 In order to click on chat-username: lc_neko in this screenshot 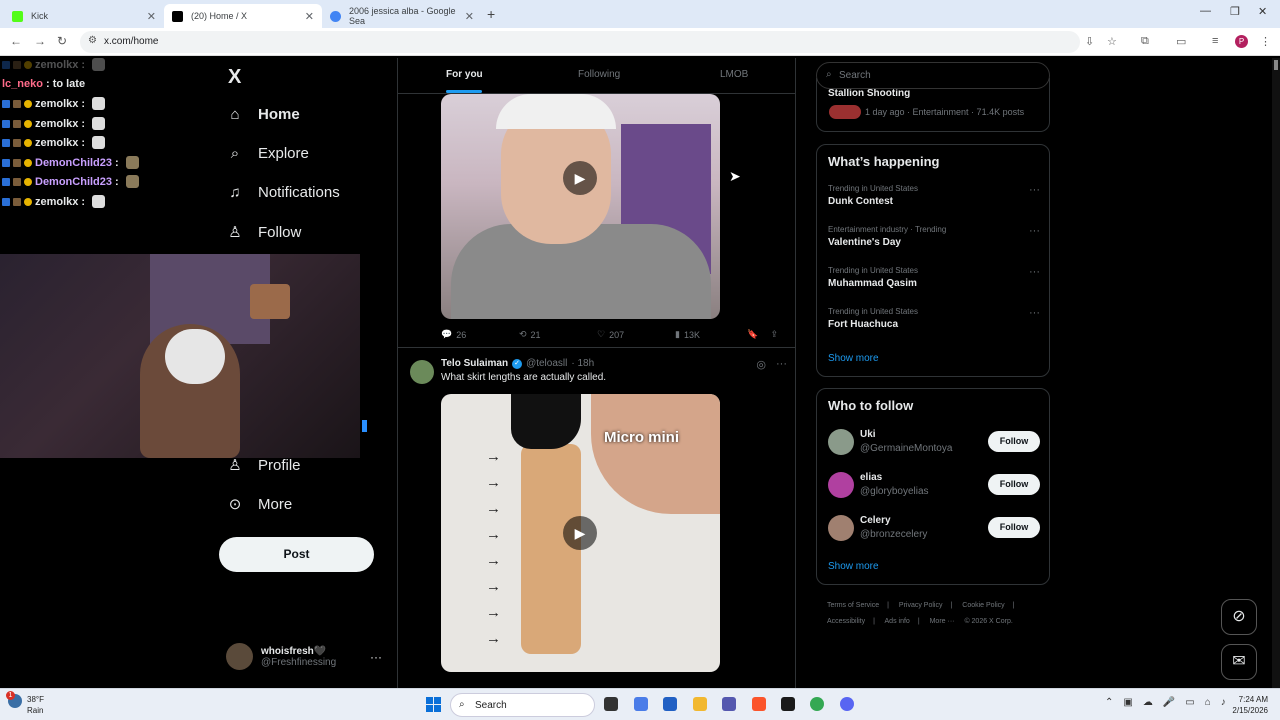, I will do `click(22, 84)`.